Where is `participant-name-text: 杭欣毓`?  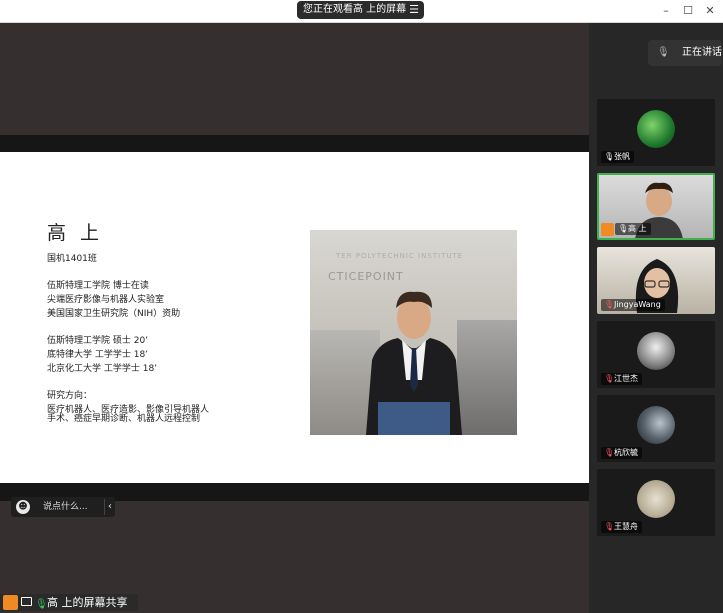
participant-name-text: 杭欣毓 is located at coordinates (626, 452).